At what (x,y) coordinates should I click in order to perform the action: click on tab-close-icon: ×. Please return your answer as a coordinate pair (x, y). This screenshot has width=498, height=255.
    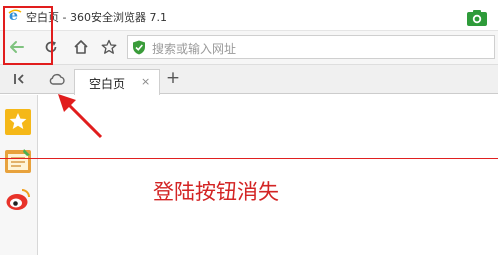
    Looking at the image, I should click on (145, 81).